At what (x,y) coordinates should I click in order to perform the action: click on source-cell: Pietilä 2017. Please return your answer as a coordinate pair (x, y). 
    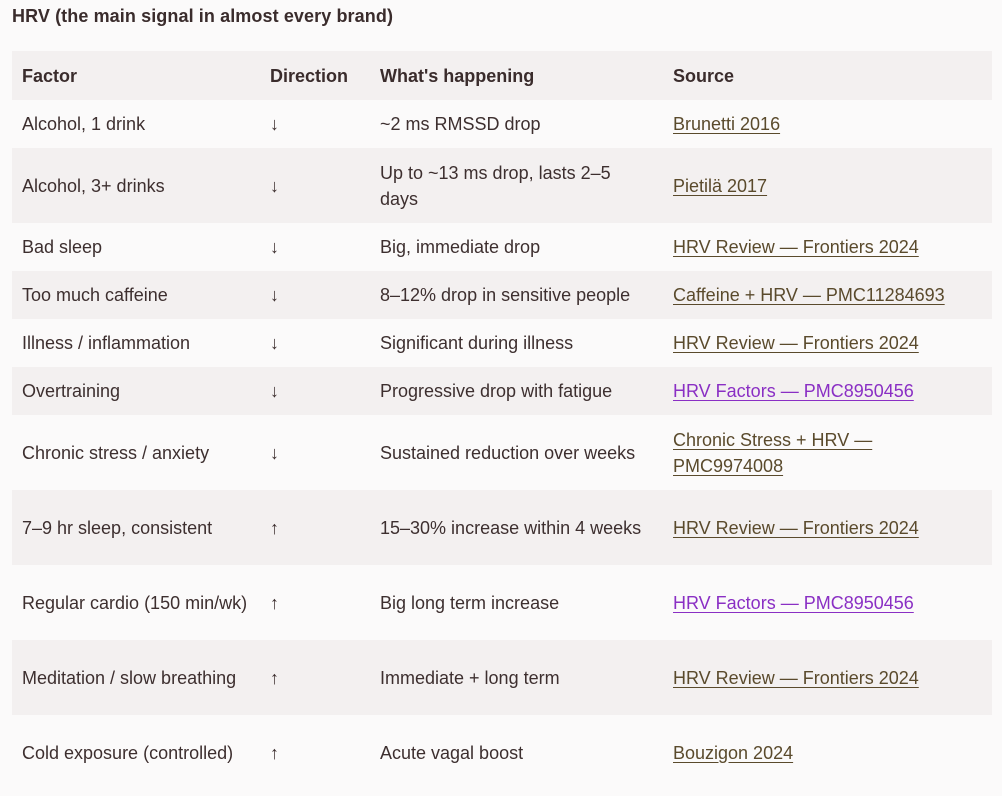
    Looking at the image, I should click on (827, 185).